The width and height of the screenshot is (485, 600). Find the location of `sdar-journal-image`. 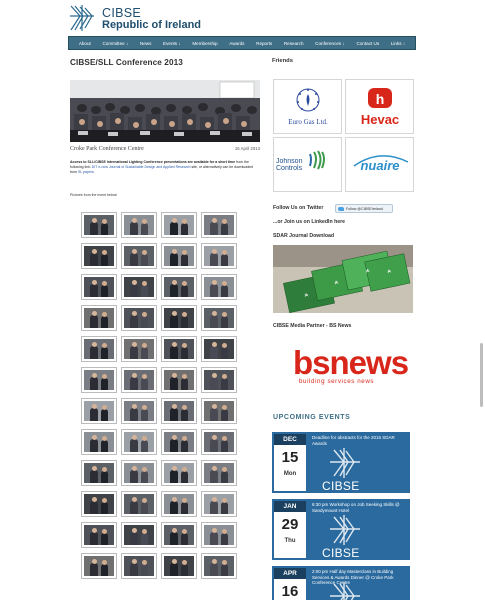

sdar-journal-image is located at coordinates (343, 279).